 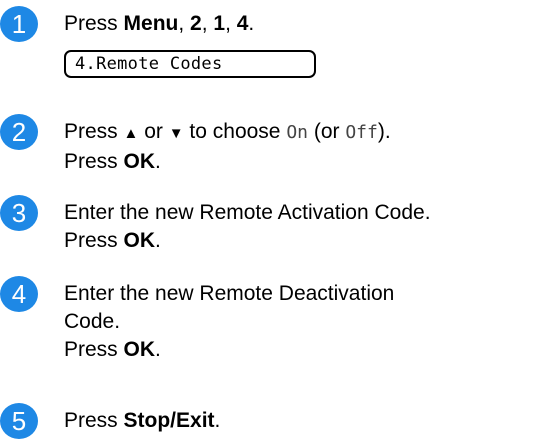 I want to click on step-text: to choose, so click(x=235, y=131).